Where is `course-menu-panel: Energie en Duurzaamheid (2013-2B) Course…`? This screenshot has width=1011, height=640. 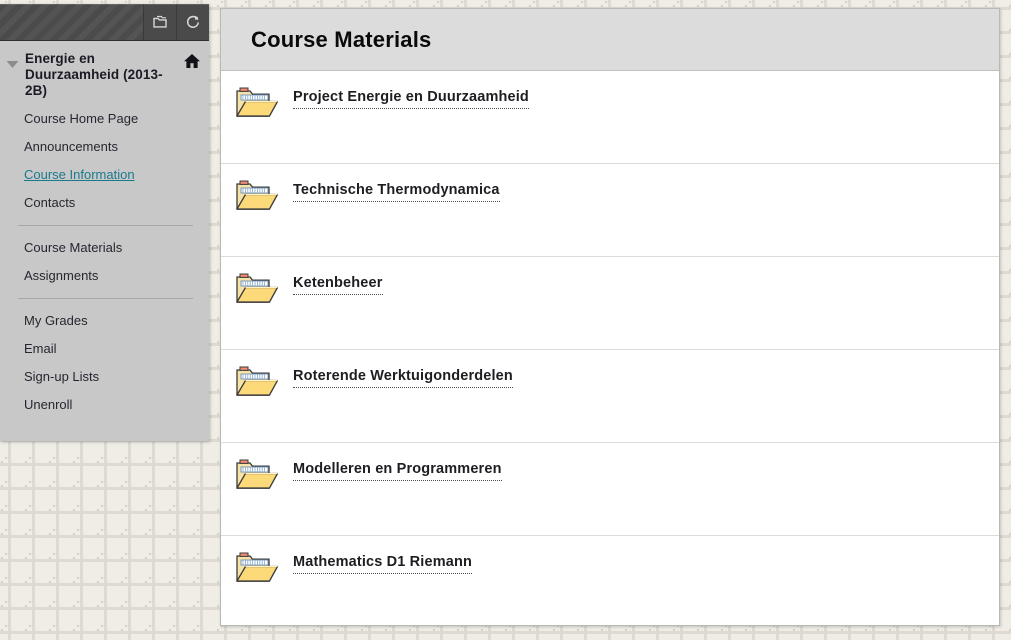
course-menu-panel: Energie en Duurzaamheid (2013-2B) Course… is located at coordinates (104, 222).